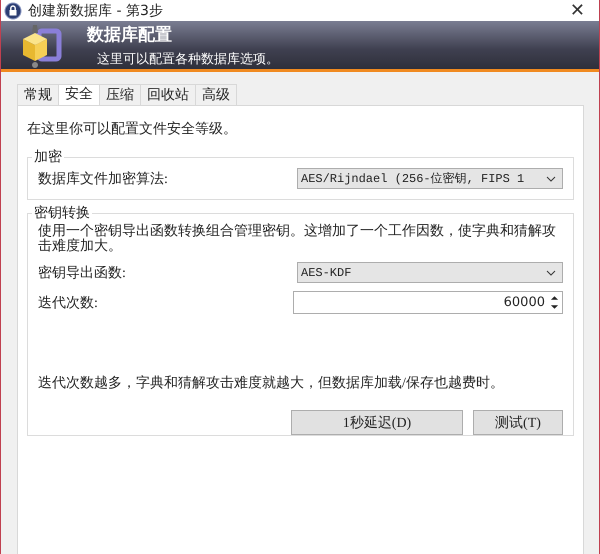  I want to click on banner-title: 数据库配置, so click(130, 35).